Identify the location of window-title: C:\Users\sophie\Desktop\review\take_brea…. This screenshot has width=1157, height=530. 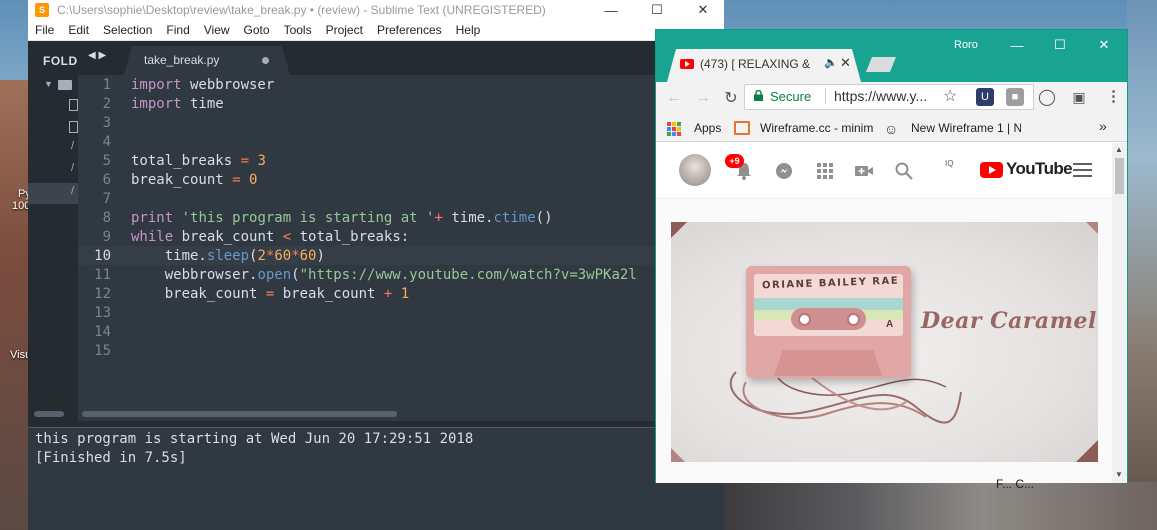
(301, 10).